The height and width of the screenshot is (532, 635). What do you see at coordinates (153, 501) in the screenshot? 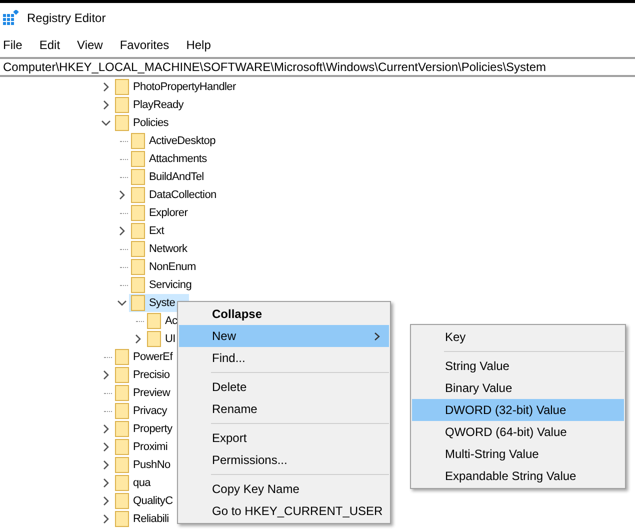
I see `tree-item-label: QualityC` at bounding box center [153, 501].